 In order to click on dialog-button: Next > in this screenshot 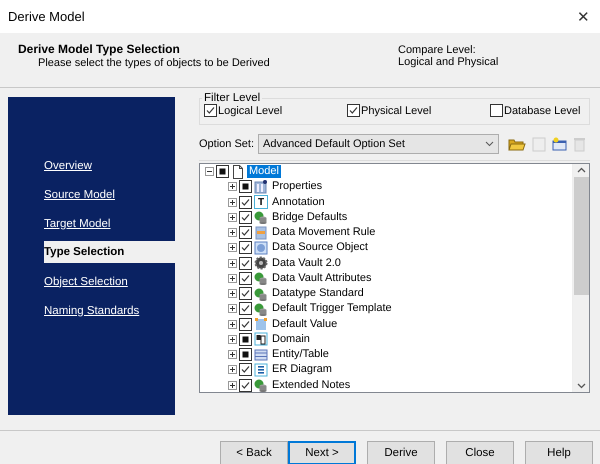, I will do `click(322, 452)`.